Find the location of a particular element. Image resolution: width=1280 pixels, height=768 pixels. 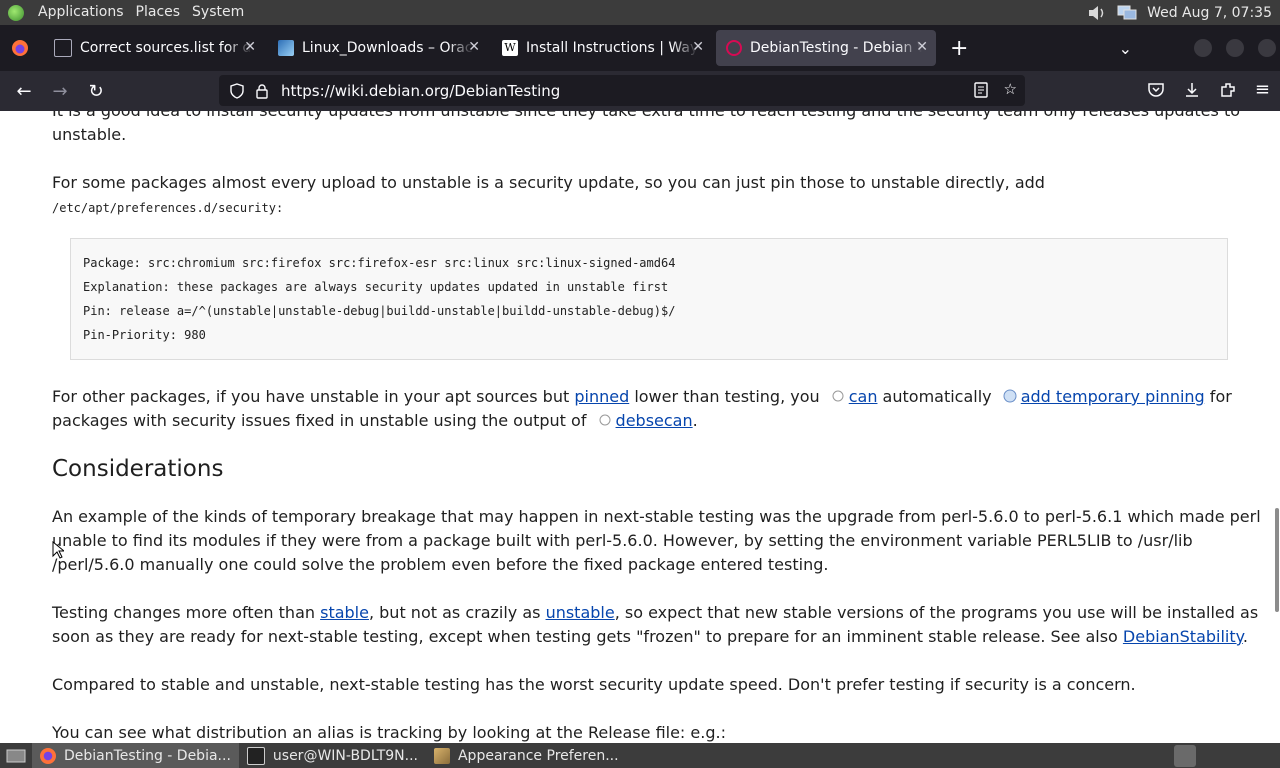

close-window-button is located at coordinates (1267, 48).